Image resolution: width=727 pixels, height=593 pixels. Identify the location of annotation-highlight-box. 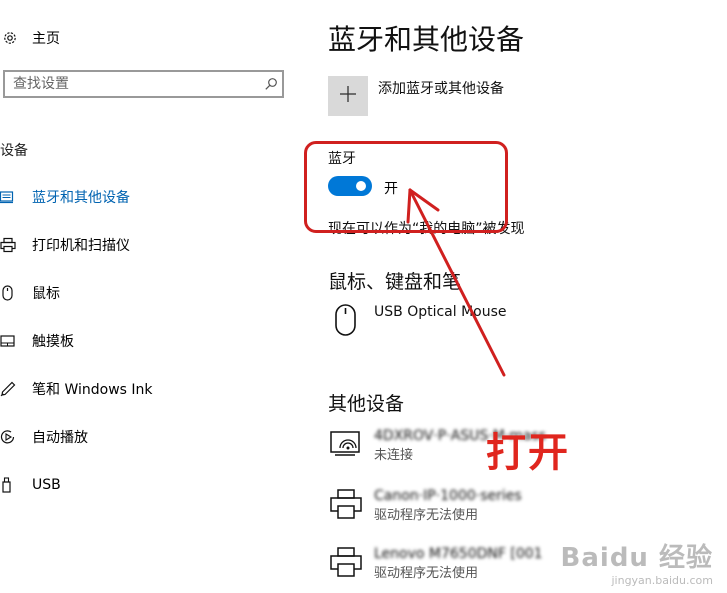
(406, 187).